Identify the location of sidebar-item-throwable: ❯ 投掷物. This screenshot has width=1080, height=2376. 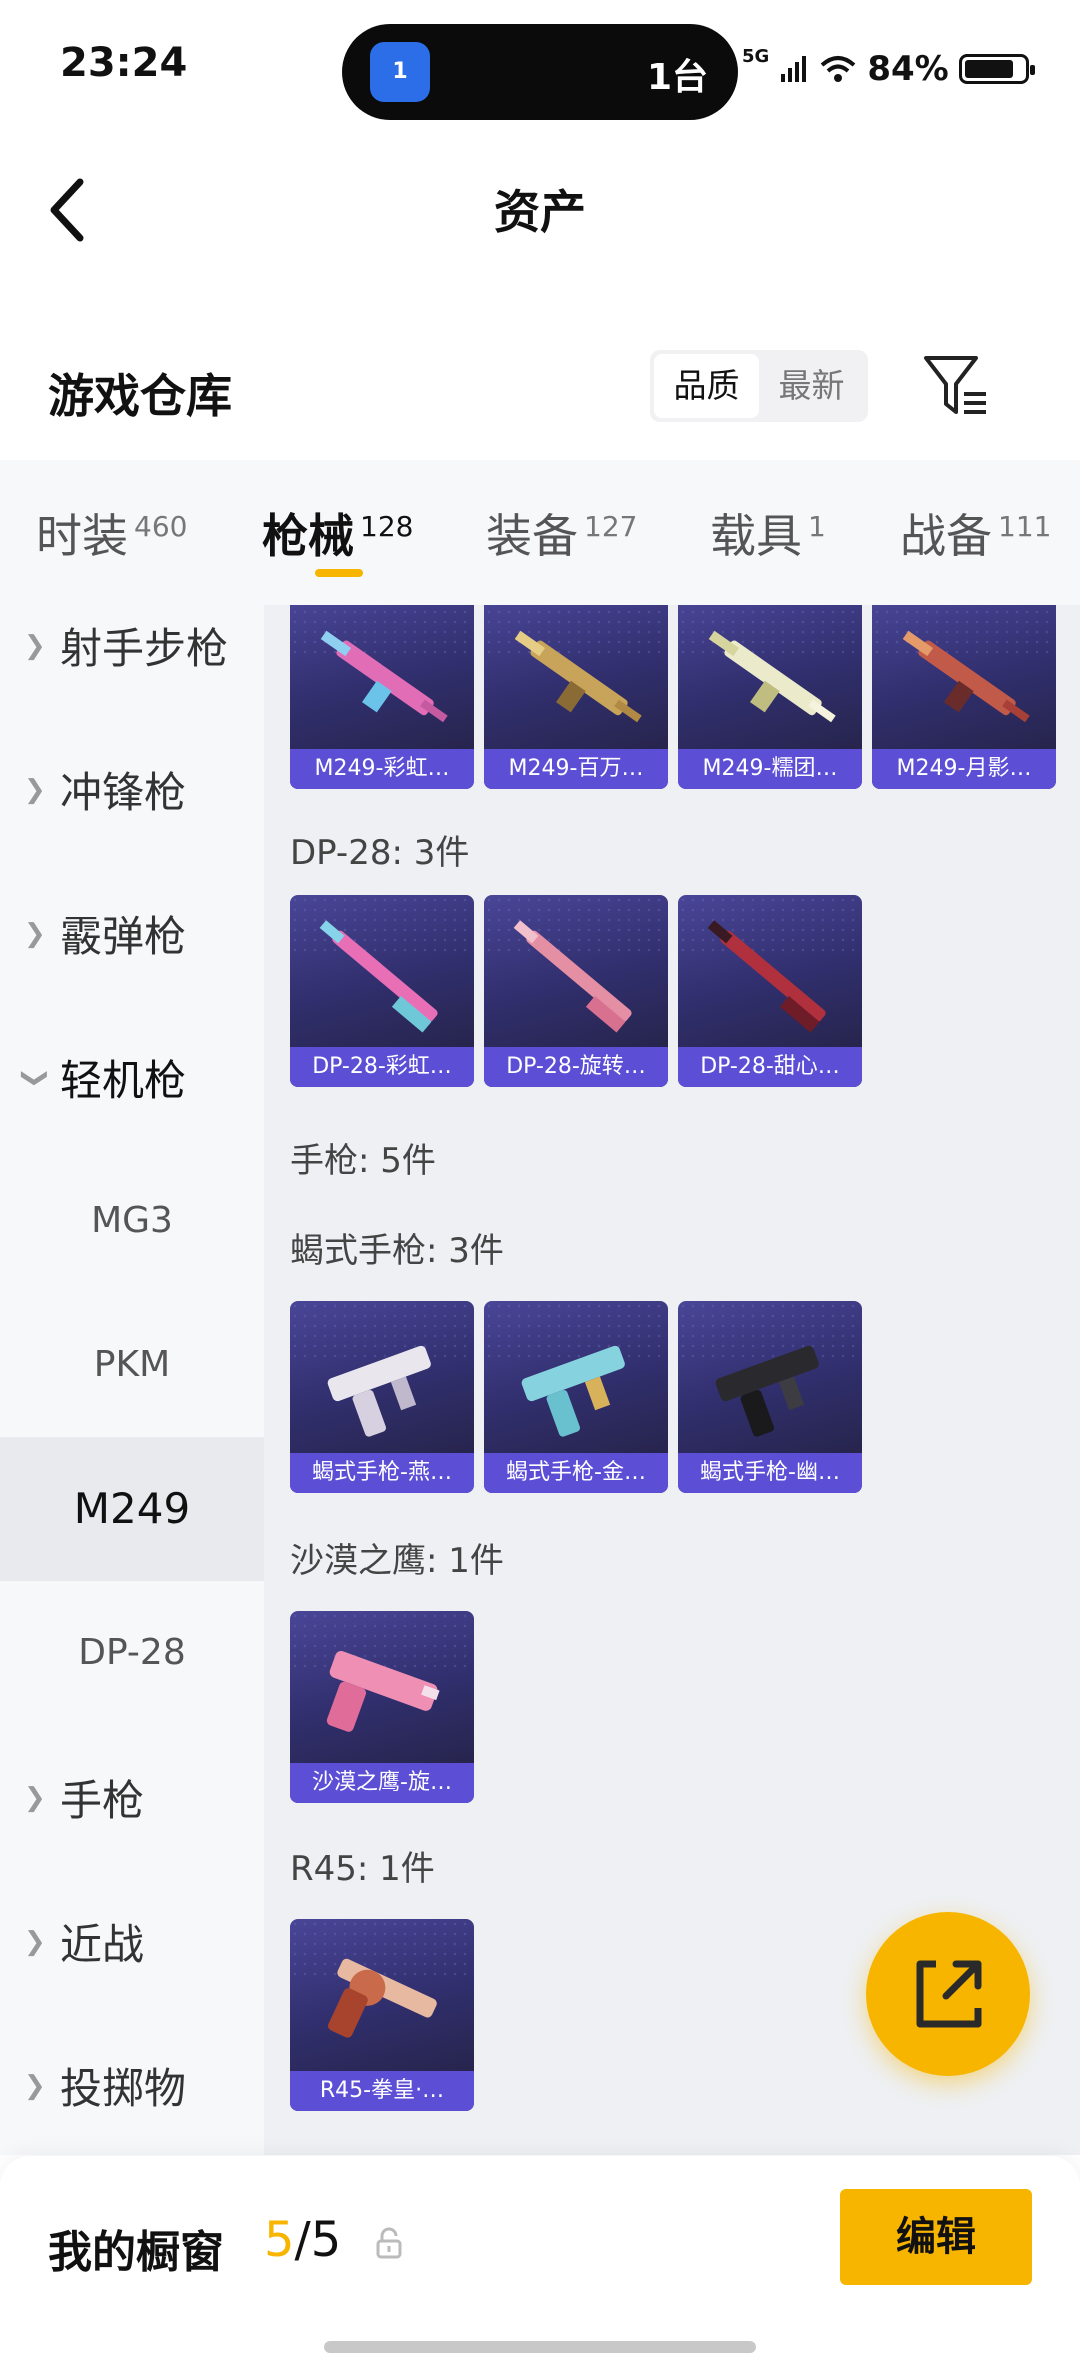
(132, 2085).